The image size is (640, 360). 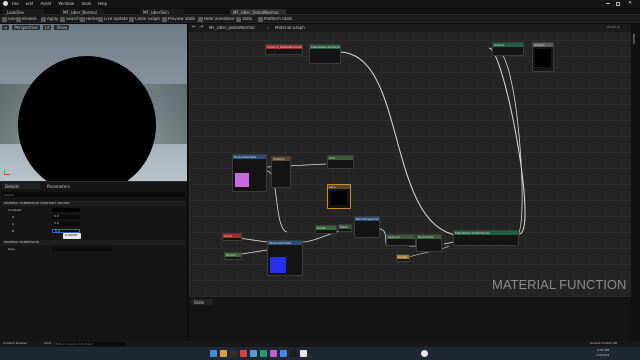 I want to click on wire, so click(x=401, y=144).